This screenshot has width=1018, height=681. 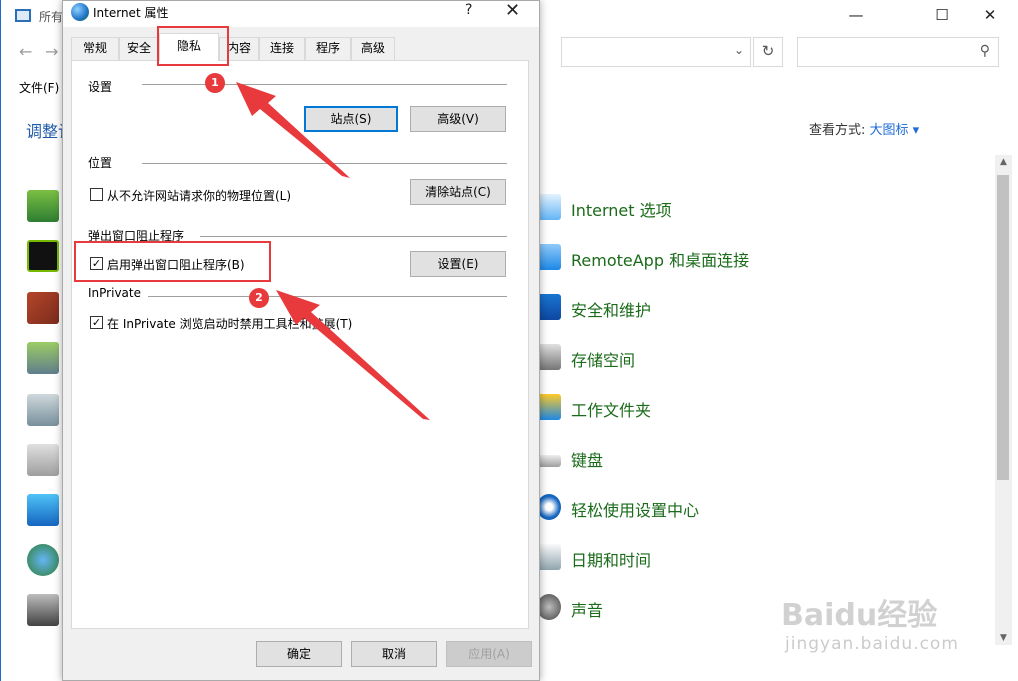 I want to click on programs-icon, so click(x=43, y=460).